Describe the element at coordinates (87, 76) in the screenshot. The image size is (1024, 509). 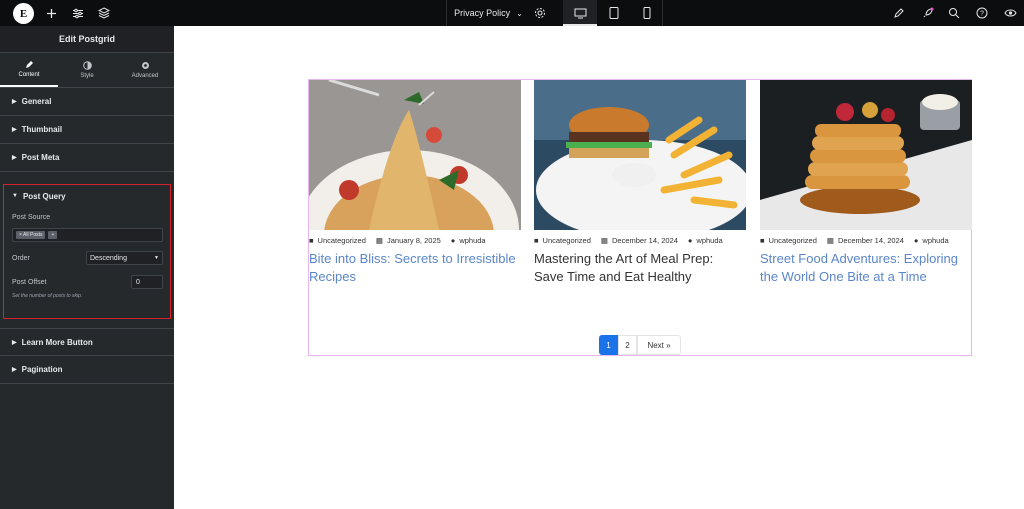
I see `tab-label: Style` at that location.